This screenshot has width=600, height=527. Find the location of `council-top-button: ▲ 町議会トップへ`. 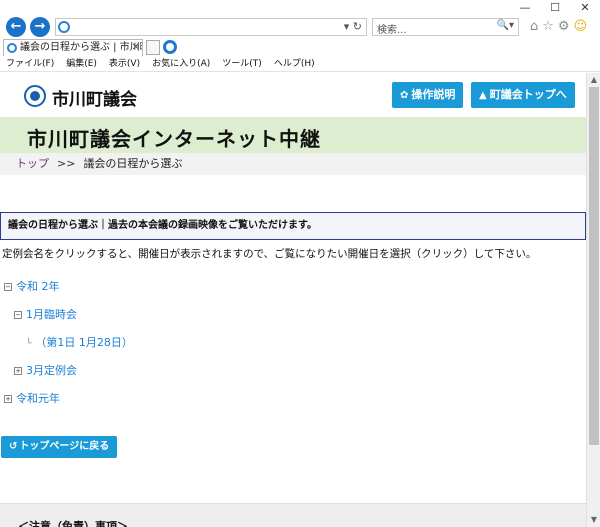

council-top-button: ▲ 町議会トップへ is located at coordinates (523, 95).